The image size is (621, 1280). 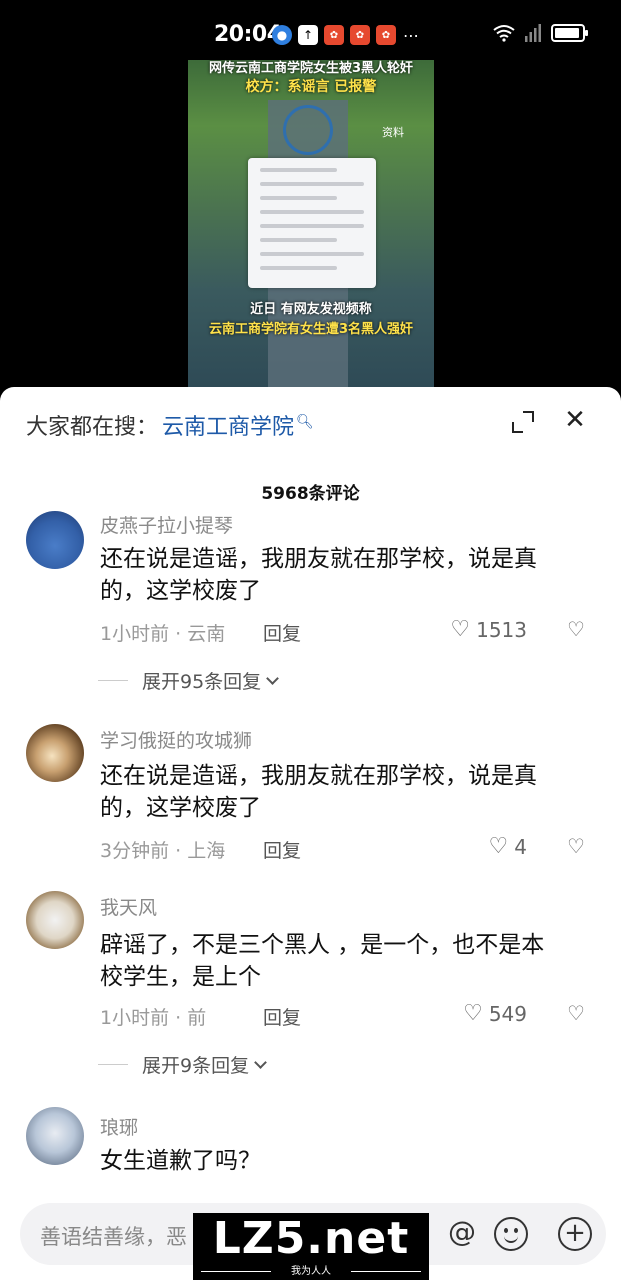 I want to click on like-count: 4, so click(x=520, y=846).